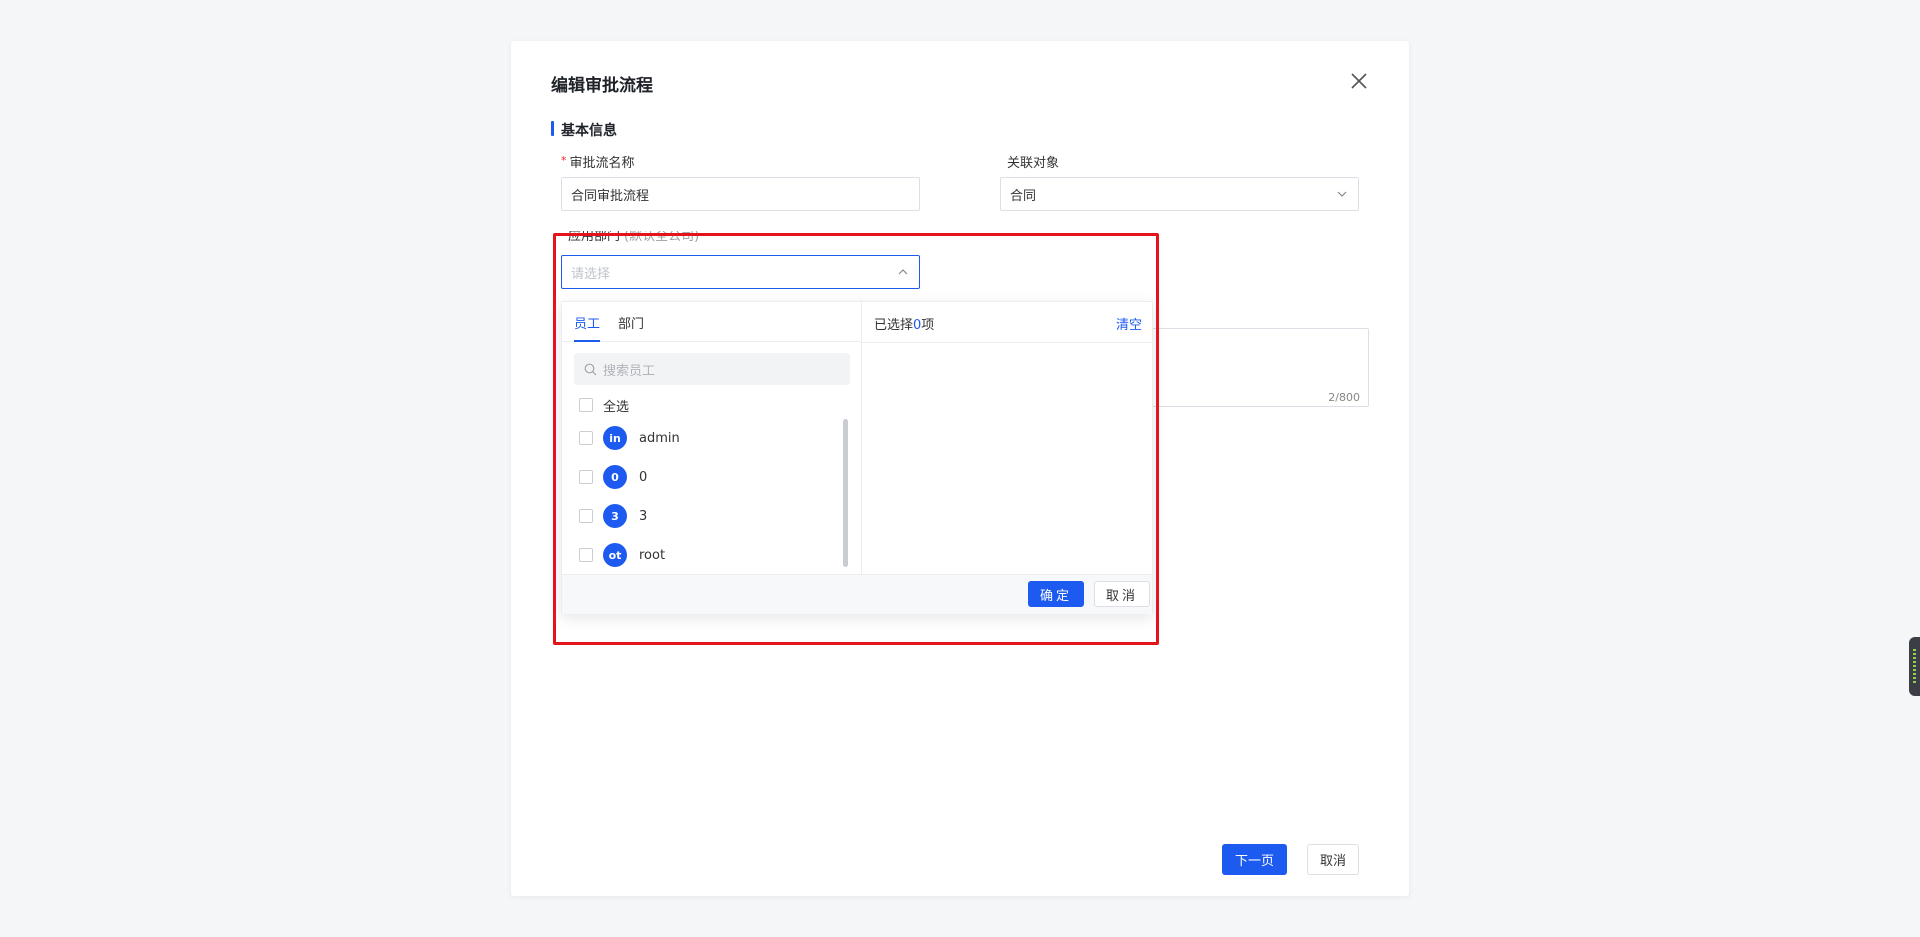 This screenshot has width=1920, height=937. What do you see at coordinates (616, 407) in the screenshot?
I see `select-all-label: 全选` at bounding box center [616, 407].